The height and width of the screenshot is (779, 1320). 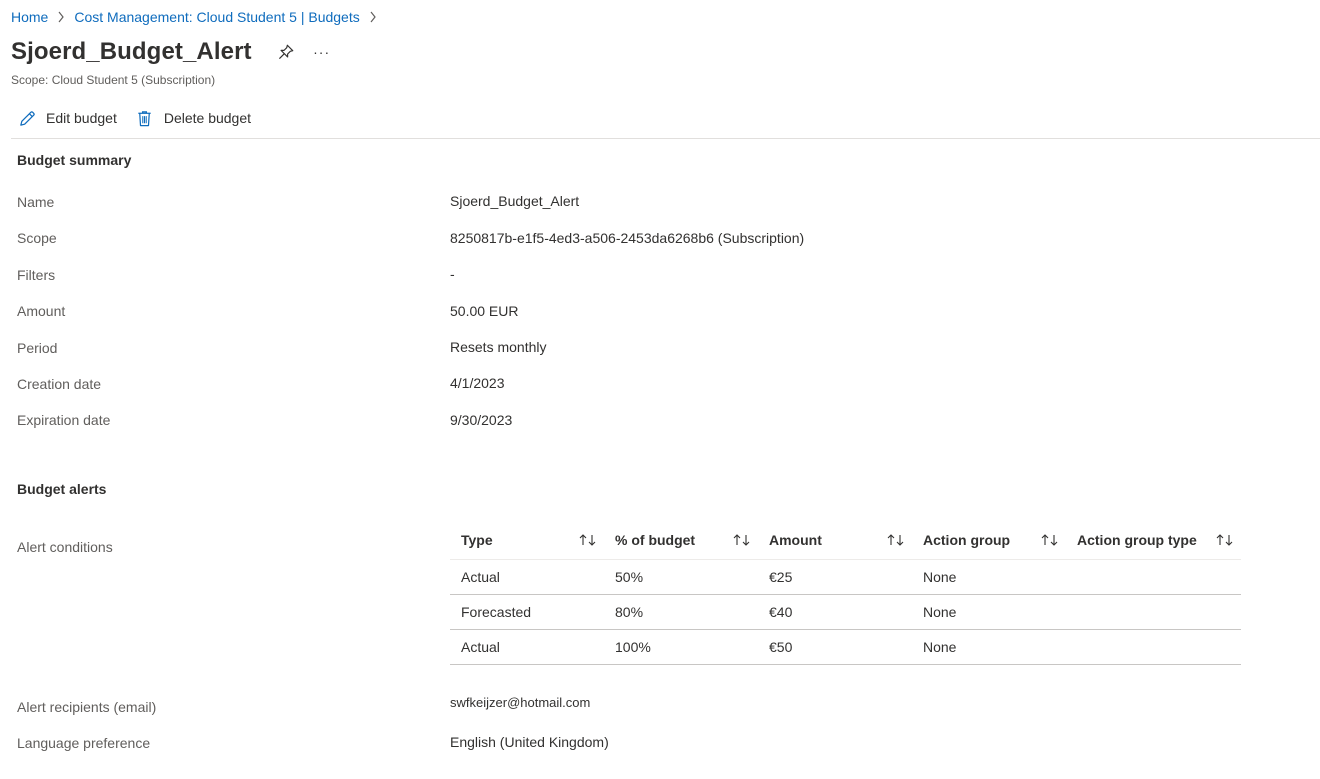 I want to click on breadcrumb-home-link: Home, so click(x=29, y=17).